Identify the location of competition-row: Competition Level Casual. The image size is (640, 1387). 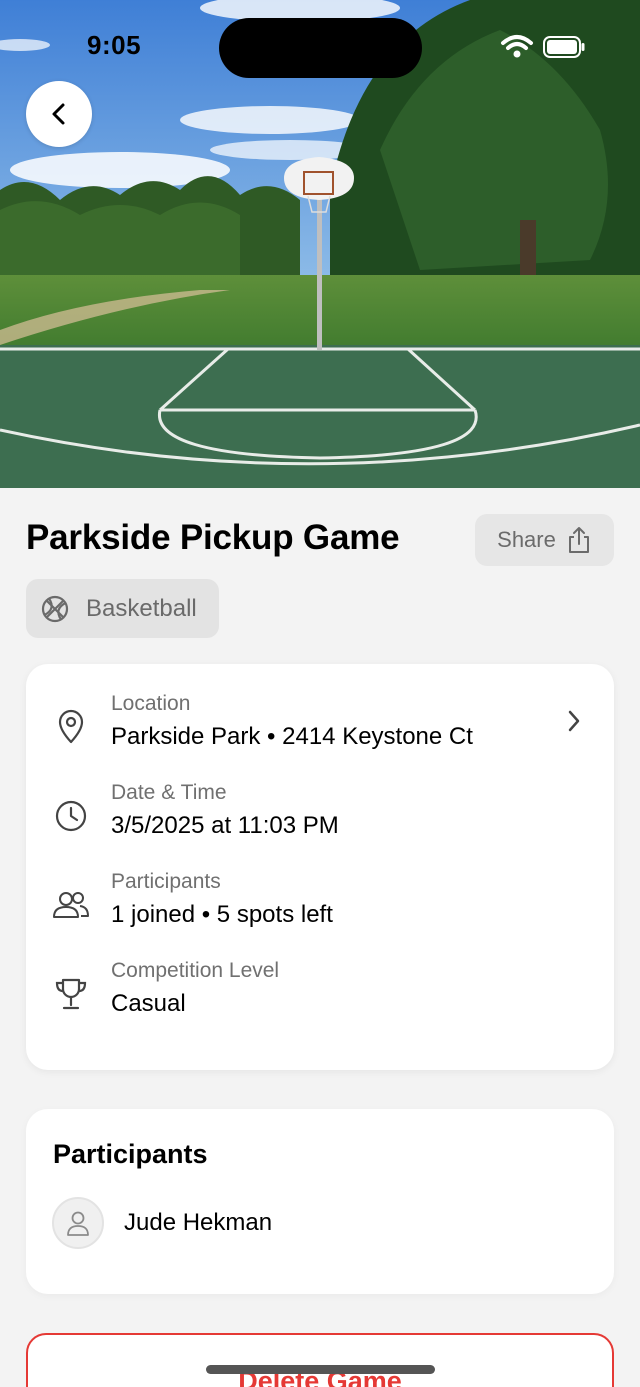
(320, 999).